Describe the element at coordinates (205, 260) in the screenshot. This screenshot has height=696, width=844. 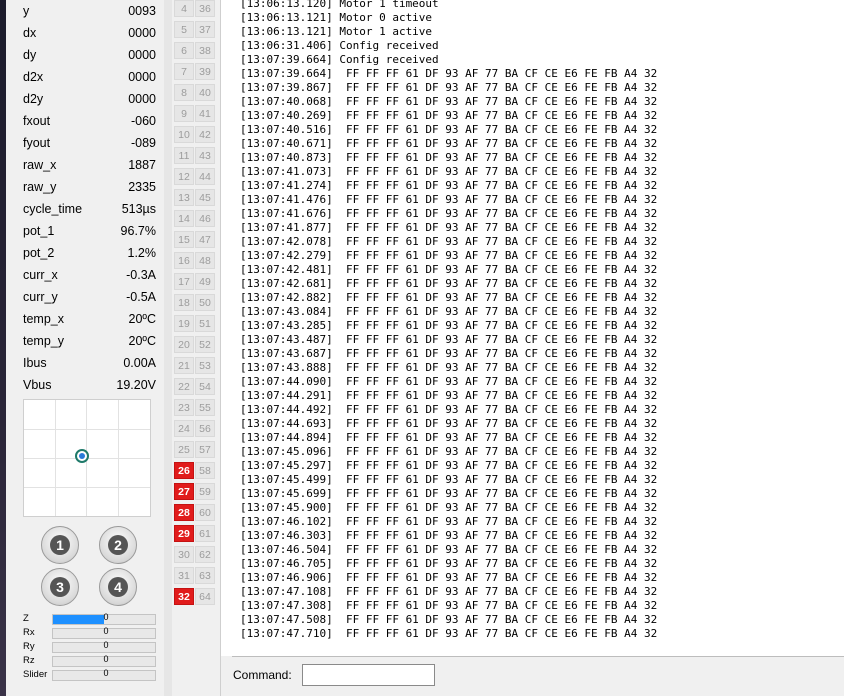
I see `led-indicator: 48` at that location.